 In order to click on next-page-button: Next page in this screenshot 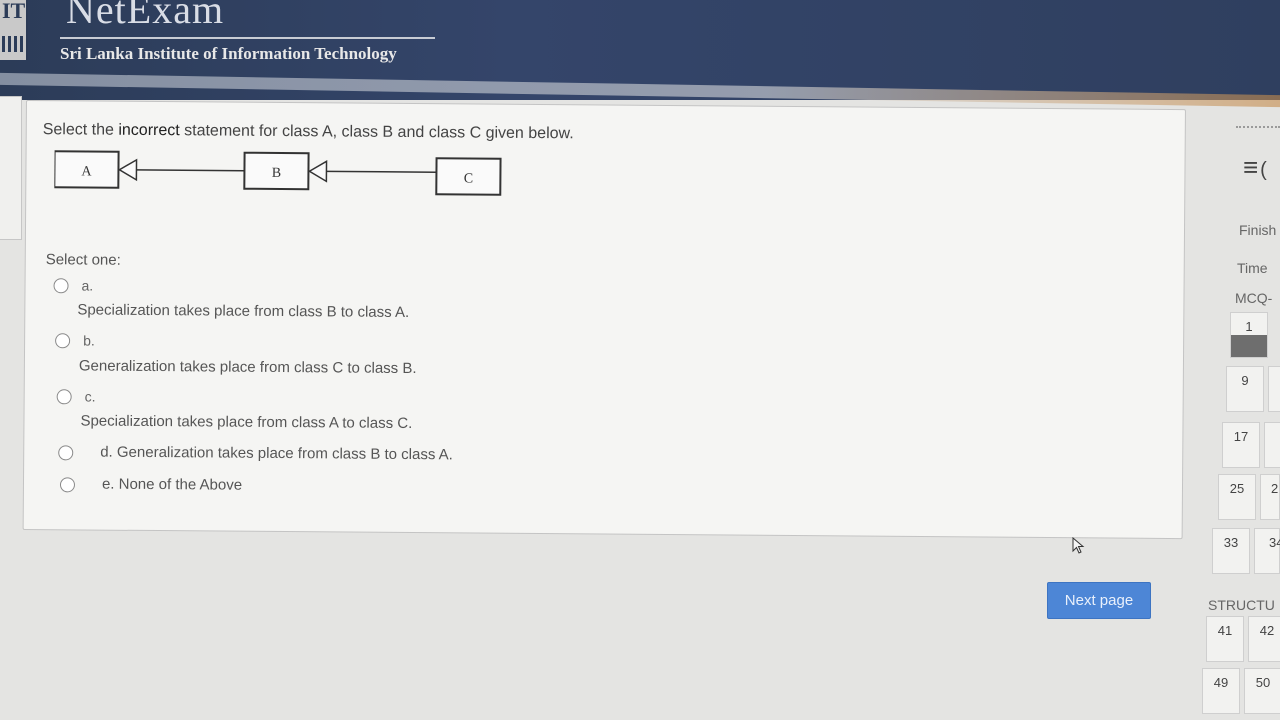, I will do `click(1099, 600)`.